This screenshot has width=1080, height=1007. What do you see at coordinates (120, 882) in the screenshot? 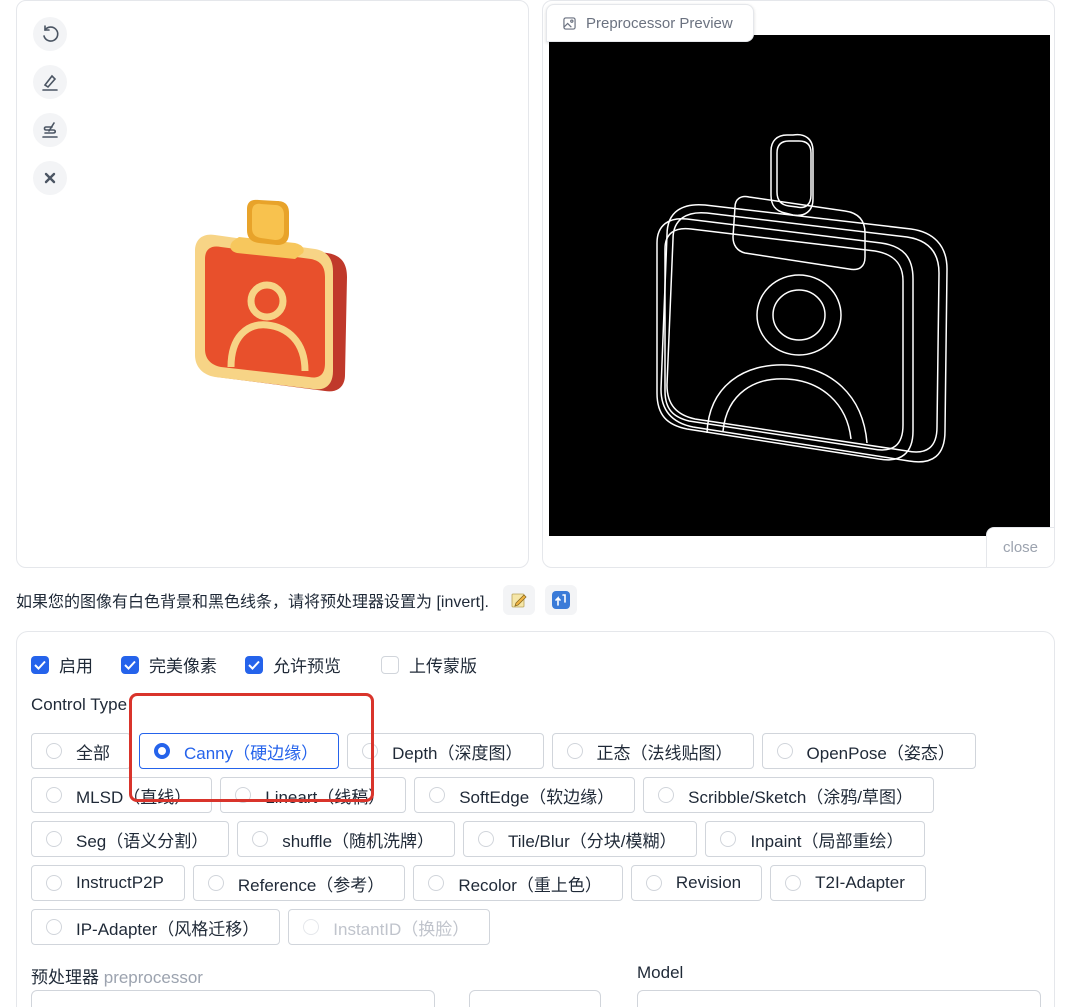
I see `option-label: InstructP2P` at bounding box center [120, 882].